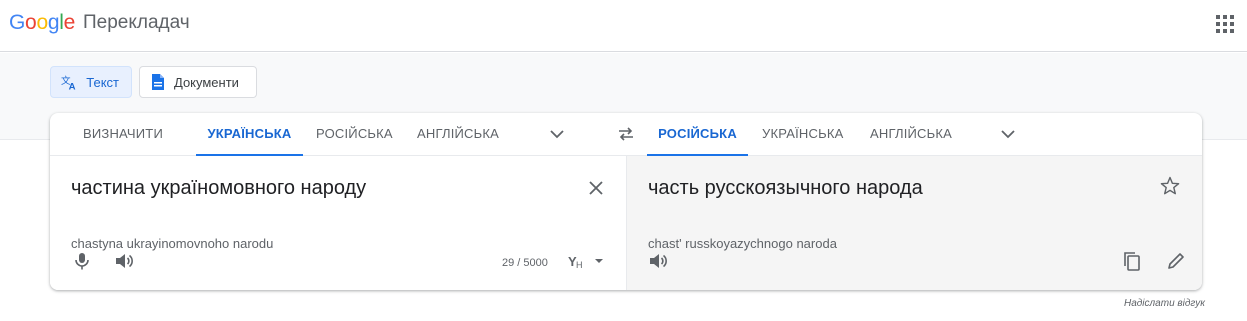  Describe the element at coordinates (1176, 261) in the screenshot. I see `edit-pencil-icon` at that location.